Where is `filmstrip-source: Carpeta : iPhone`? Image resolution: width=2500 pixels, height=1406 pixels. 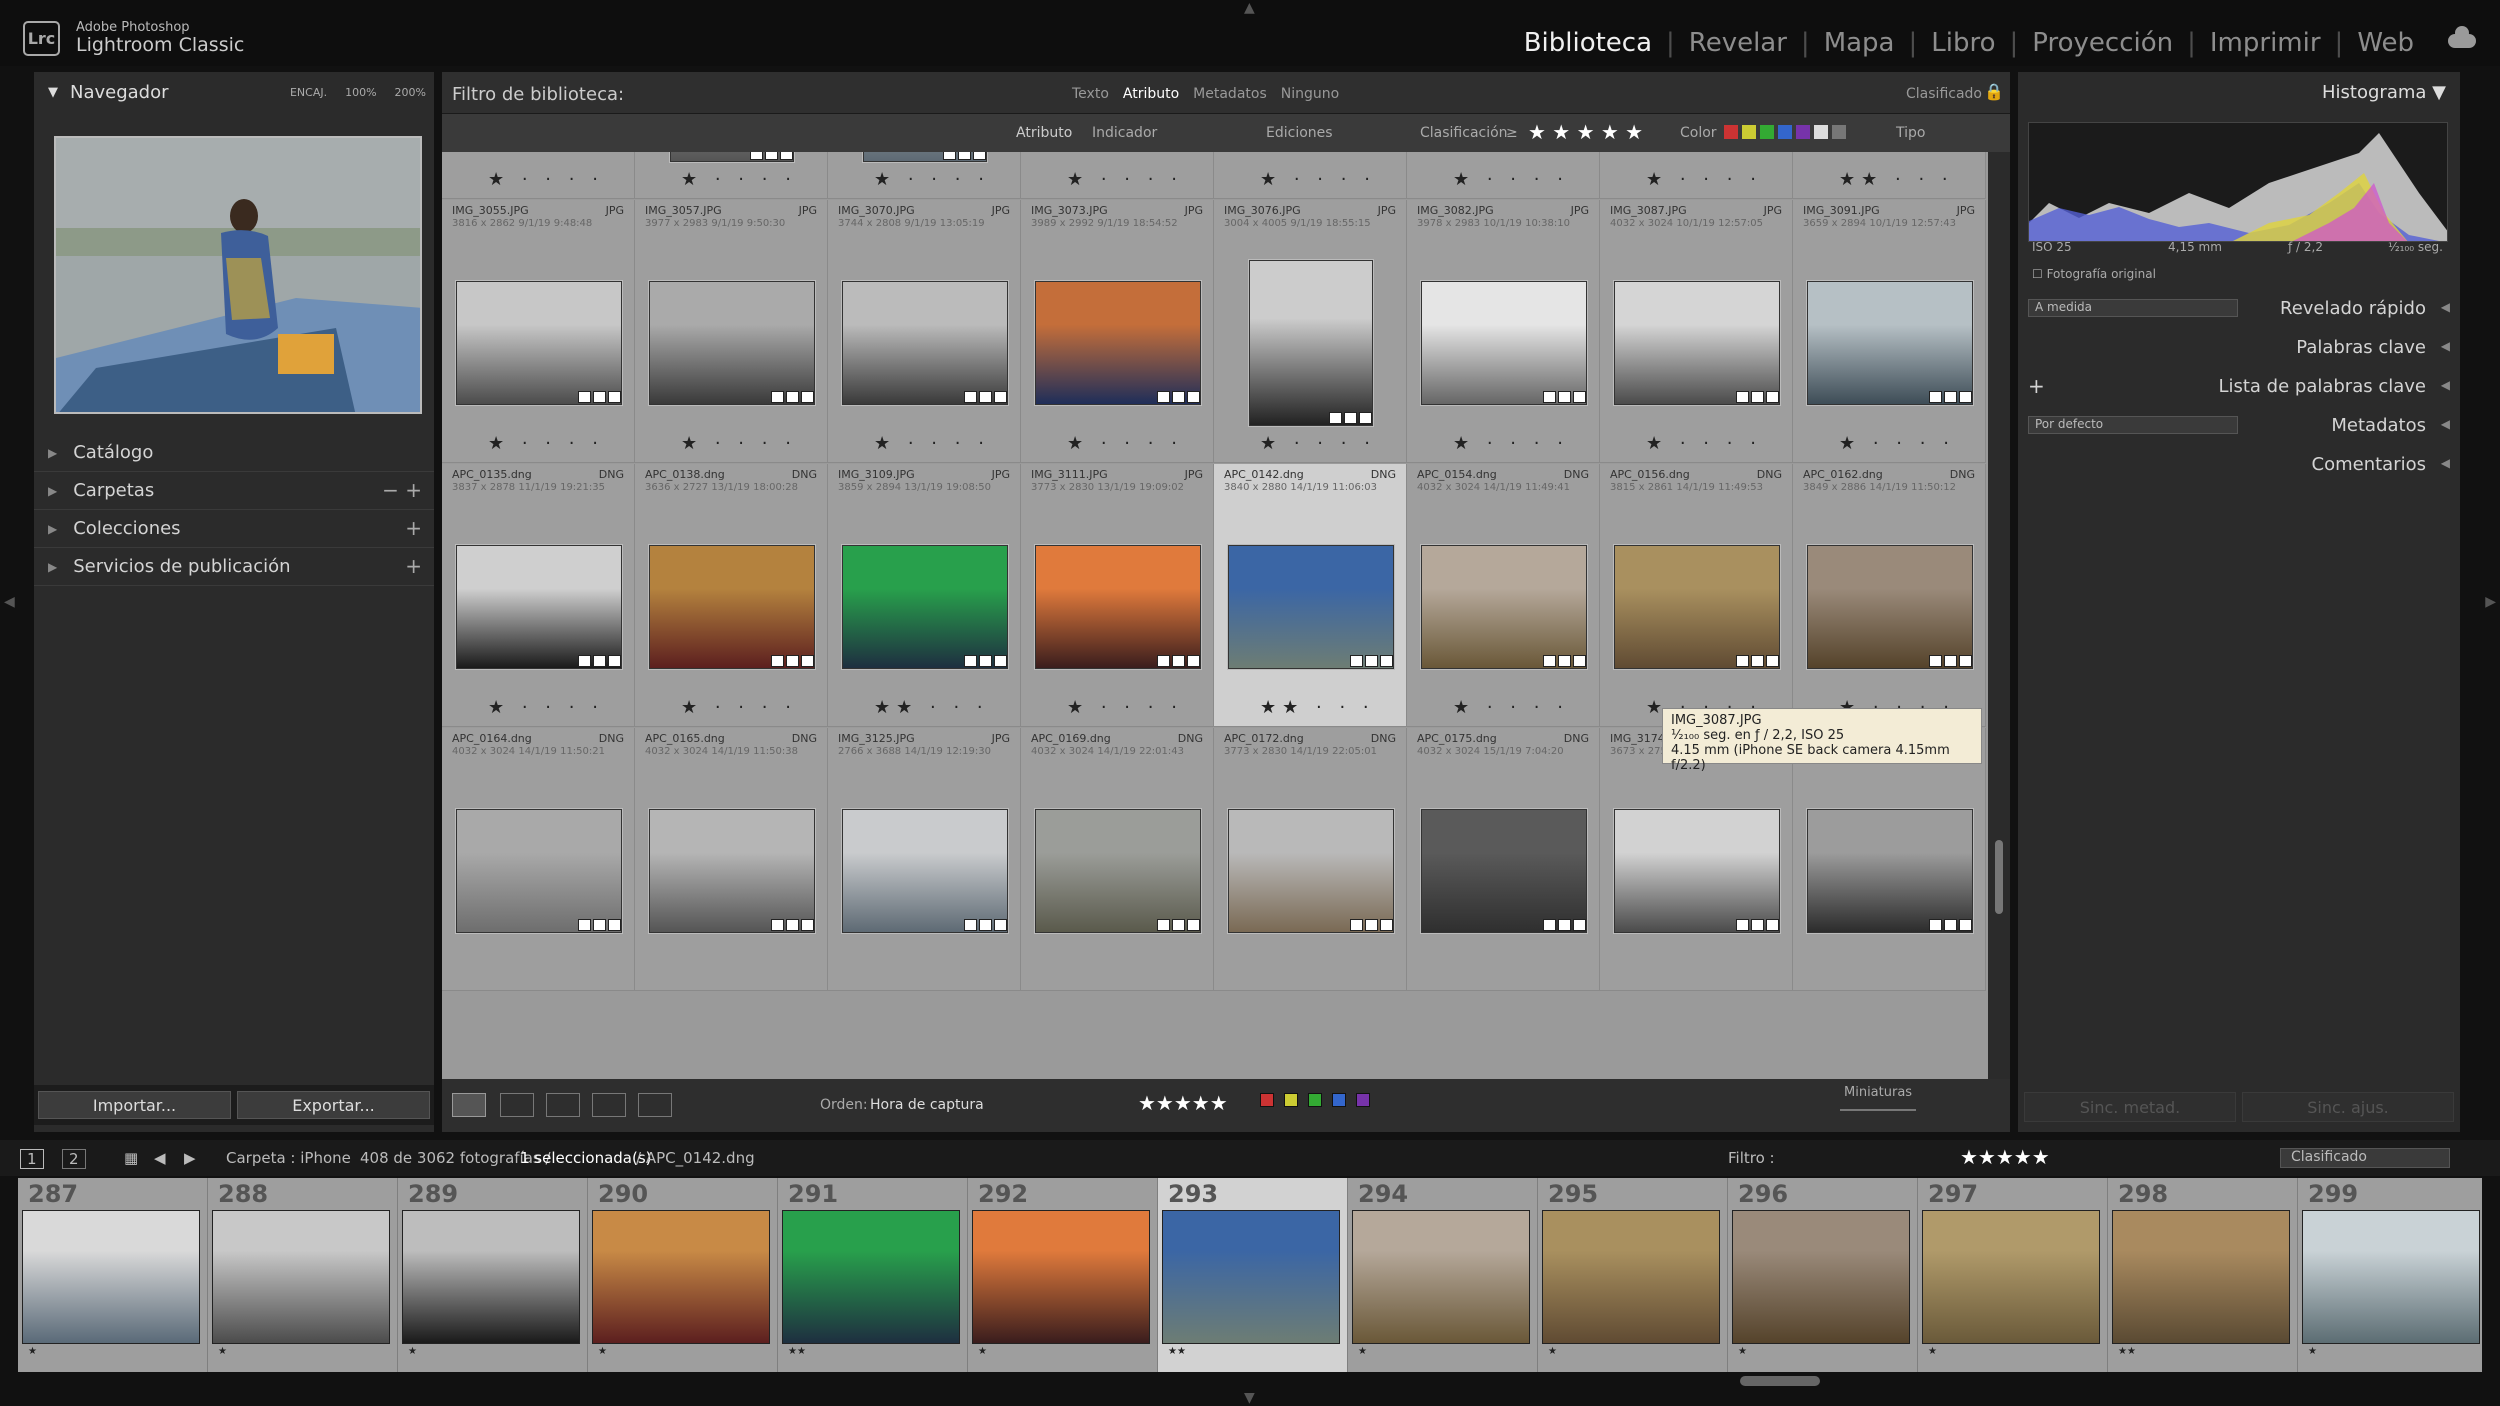
filmstrip-source: Carpeta : iPhone is located at coordinates (288, 1158).